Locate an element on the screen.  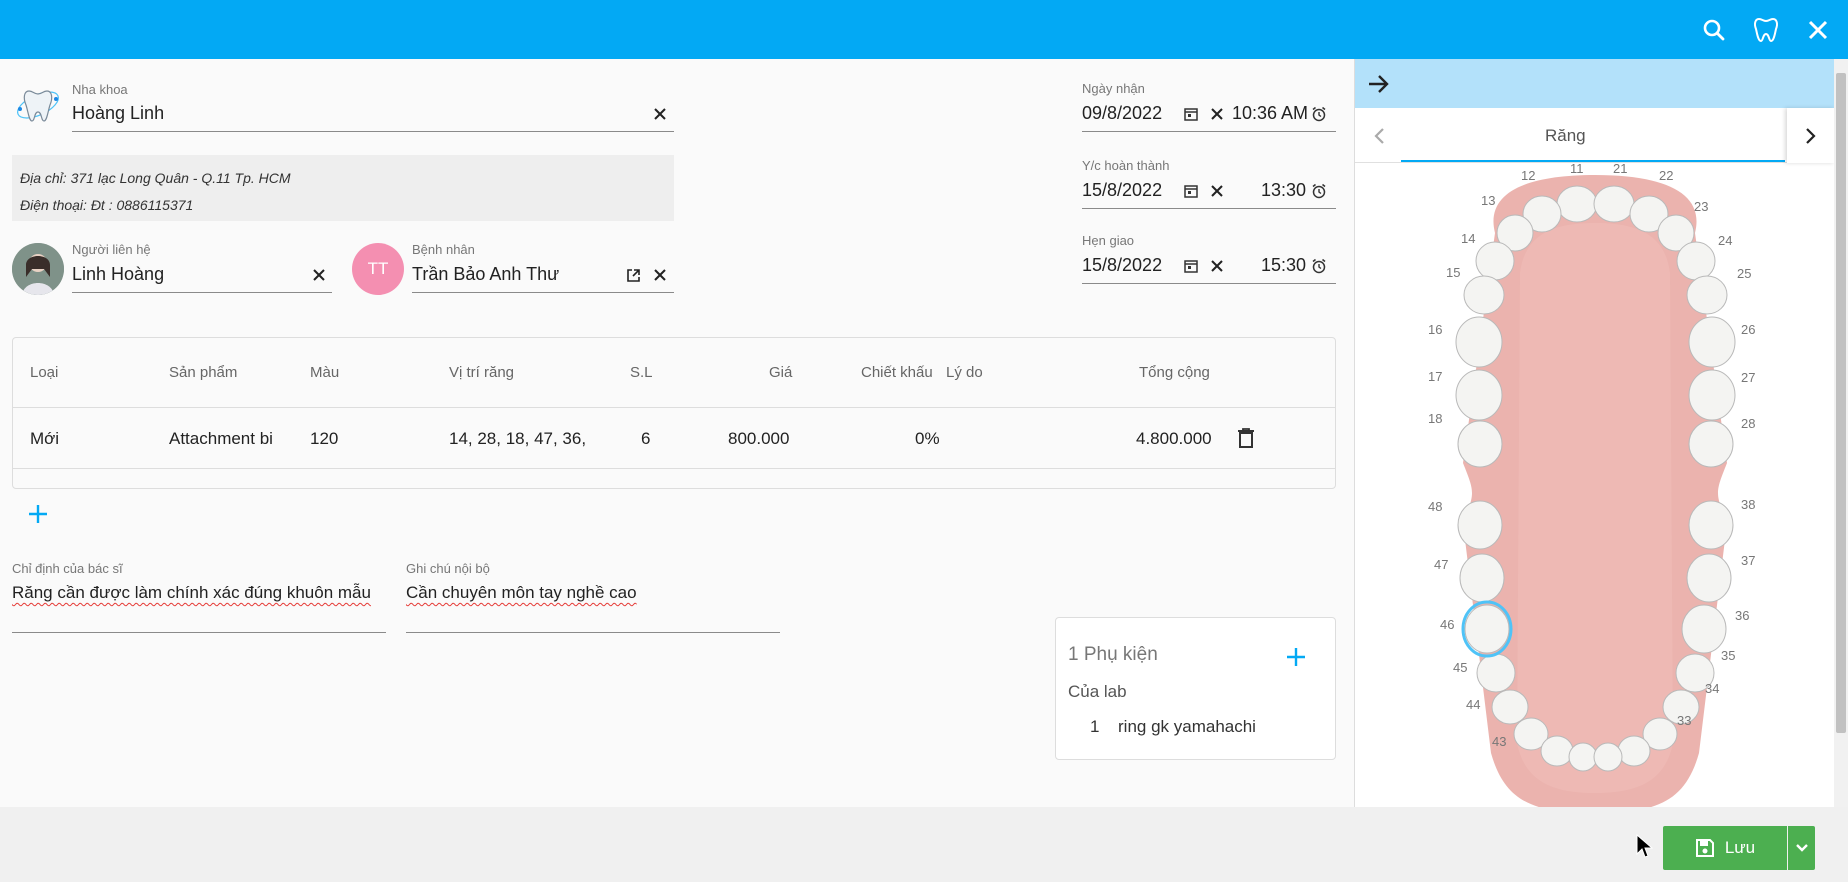
panel-header is located at coordinates (1601, 83).